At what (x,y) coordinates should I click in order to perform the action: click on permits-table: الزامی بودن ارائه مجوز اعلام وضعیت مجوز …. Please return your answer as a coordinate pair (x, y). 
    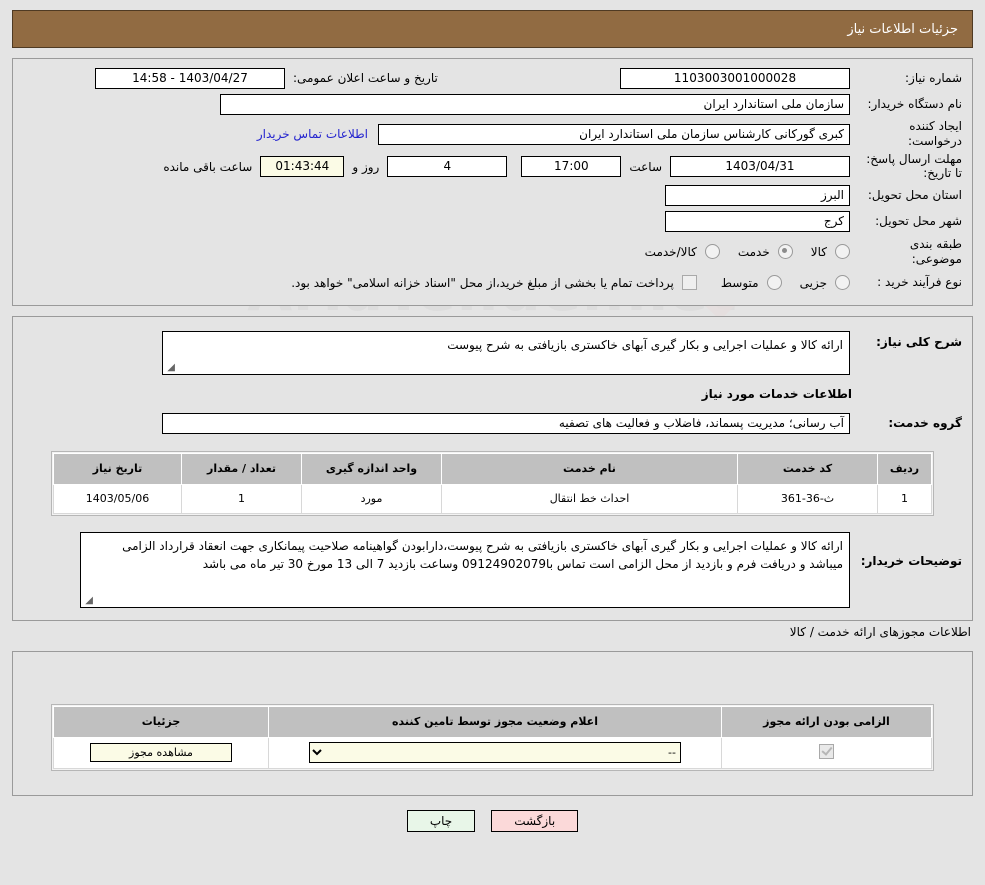
    Looking at the image, I should click on (492, 737).